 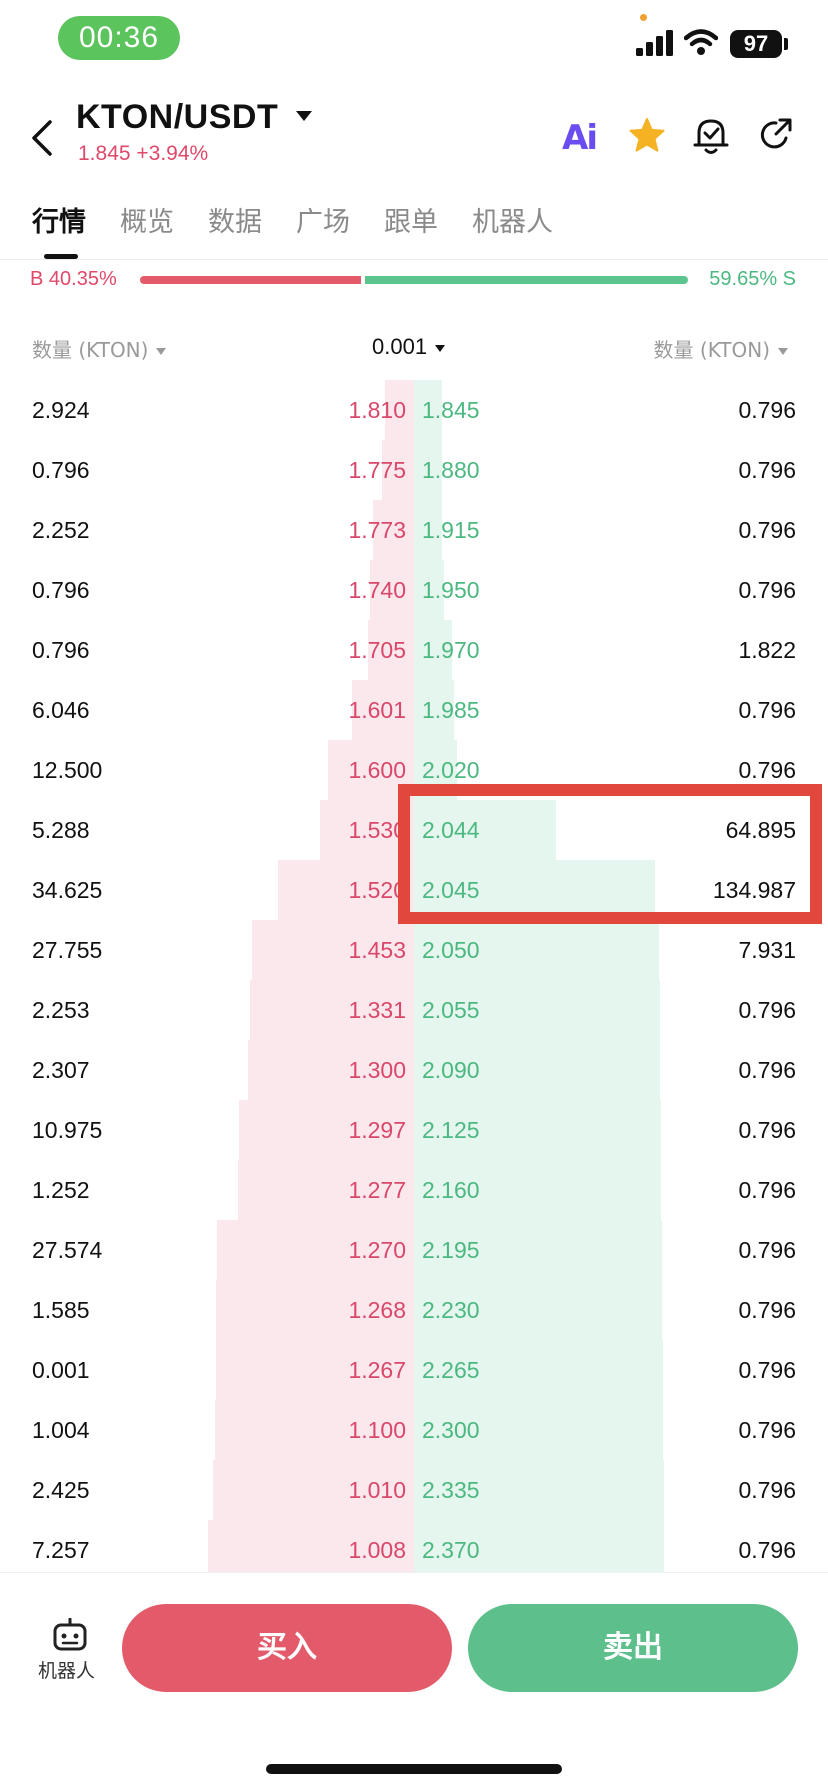 What do you see at coordinates (775, 135) in the screenshot?
I see `share-icon` at bounding box center [775, 135].